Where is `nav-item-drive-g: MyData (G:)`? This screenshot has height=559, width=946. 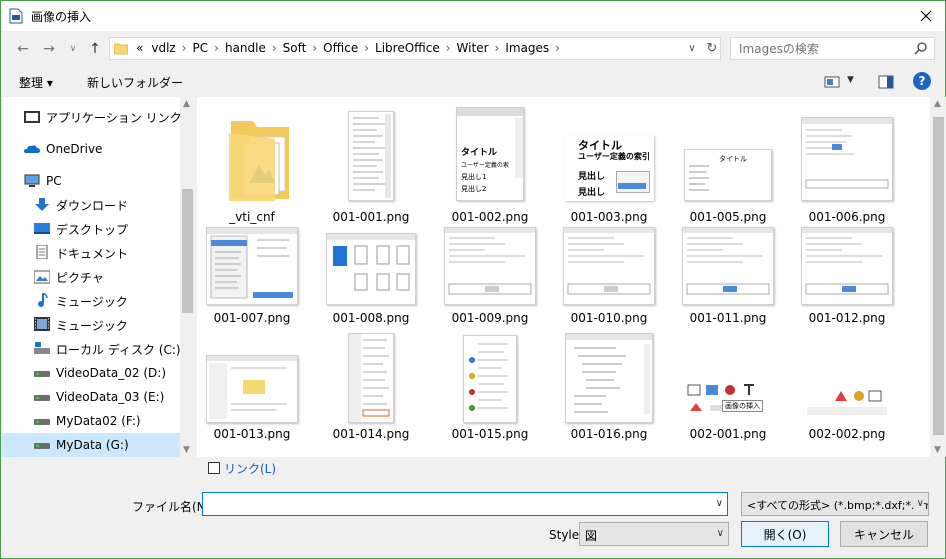
nav-item-drive-g: MyData (G:) is located at coordinates (91, 445).